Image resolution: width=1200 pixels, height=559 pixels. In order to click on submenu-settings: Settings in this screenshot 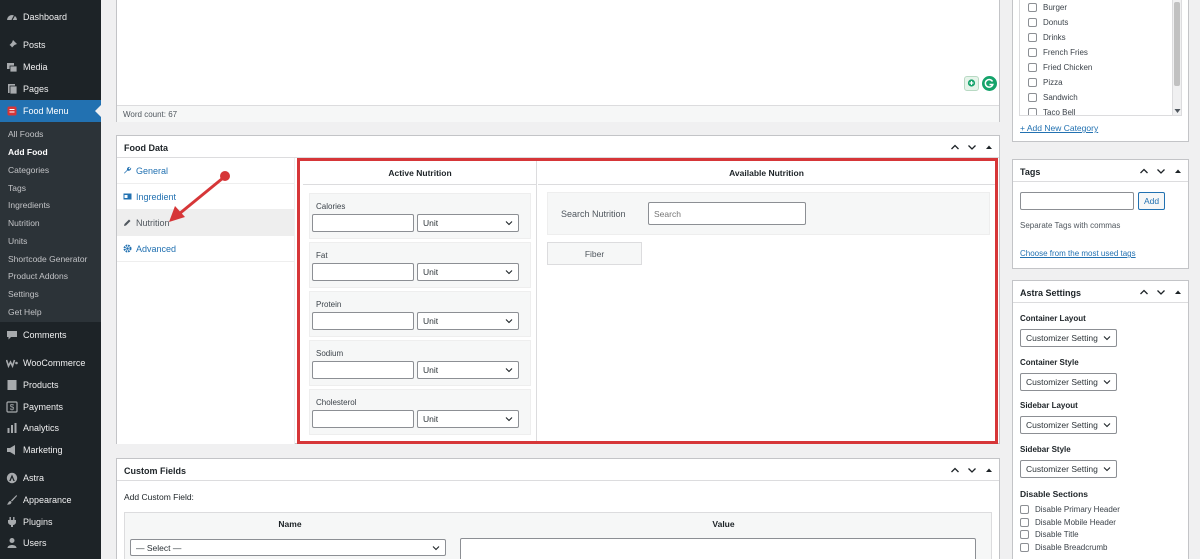, I will do `click(23, 294)`.